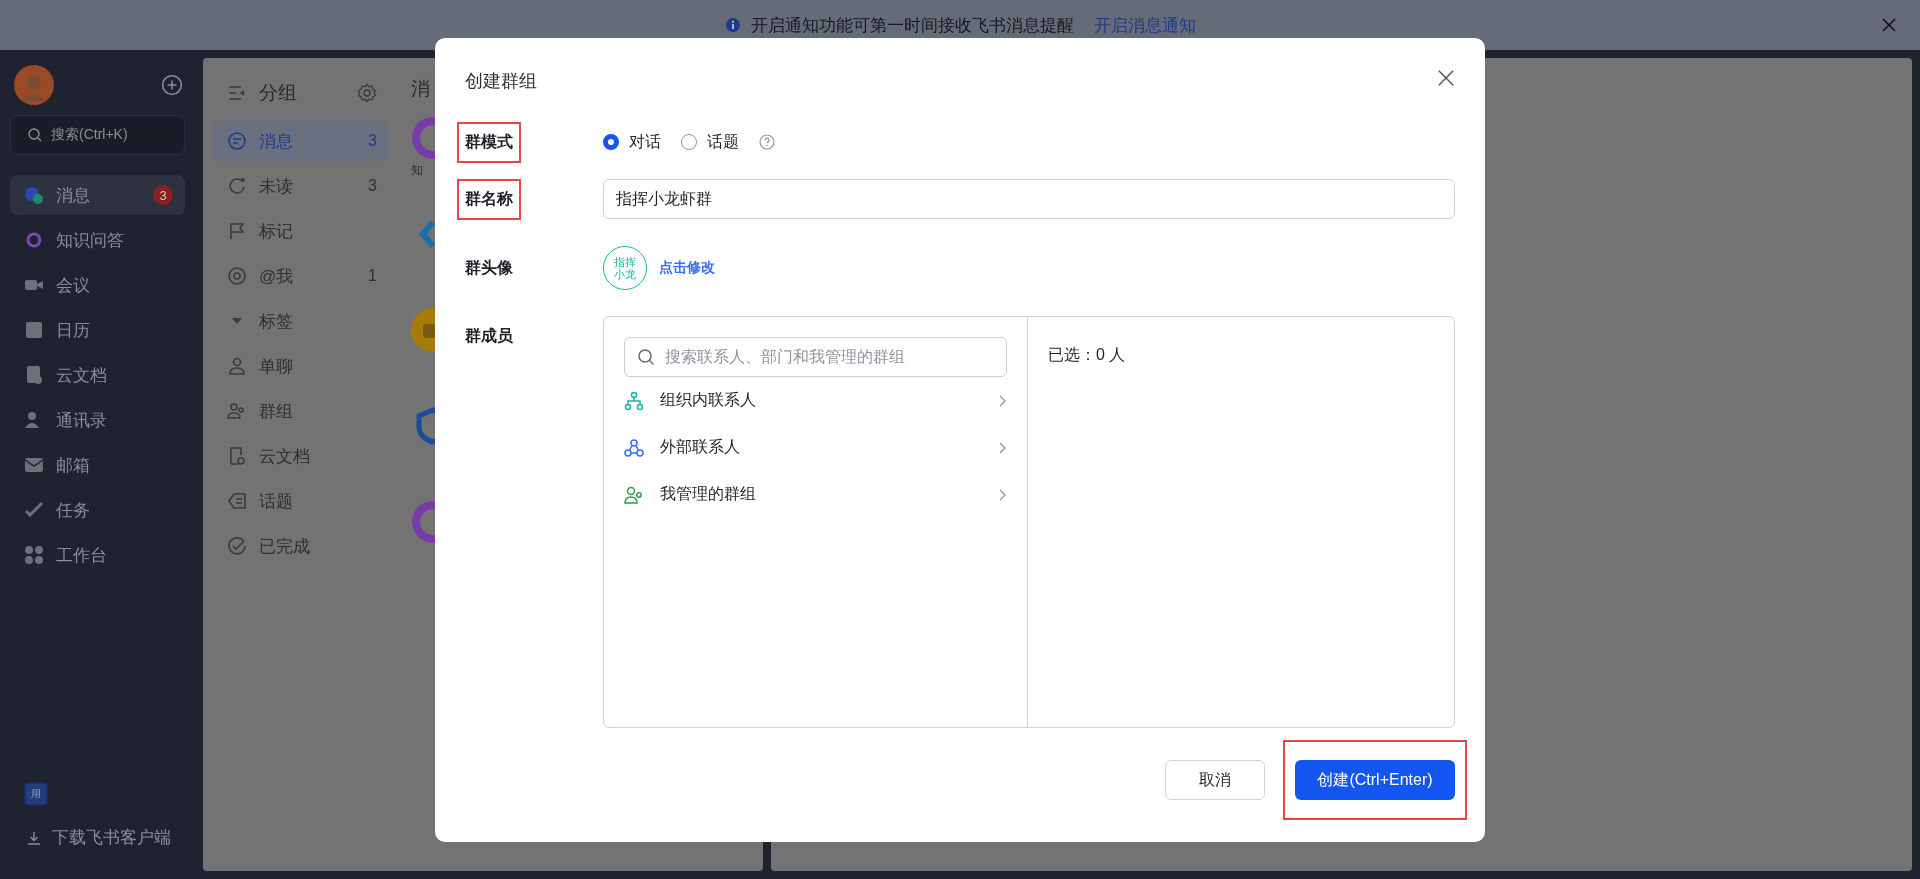 This screenshot has height=879, width=1920. I want to click on nav-item: 工作台, so click(97, 555).